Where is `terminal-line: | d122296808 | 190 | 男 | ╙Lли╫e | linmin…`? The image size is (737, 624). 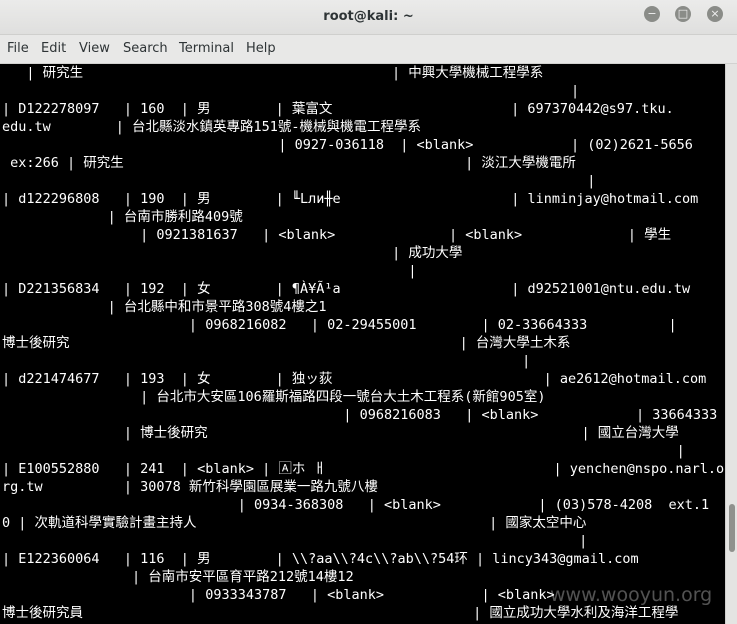 terminal-line: | d122296808 | 190 | 男 | ╙Lли╫e | linmin… is located at coordinates (350, 199).